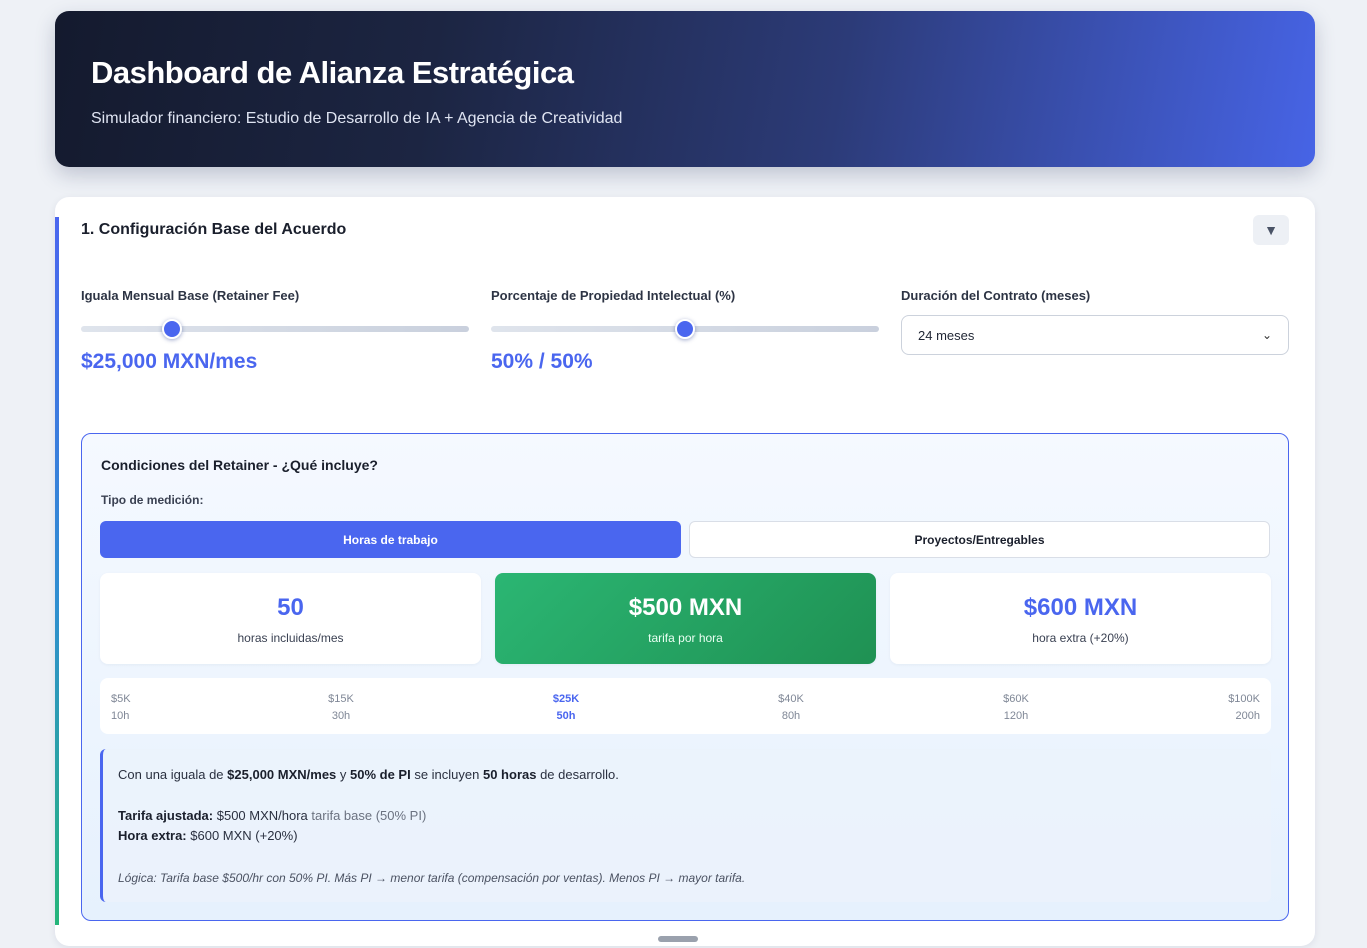 The image size is (1367, 948). What do you see at coordinates (1095, 335) in the screenshot?
I see `duration-select: 24 meses ⌄` at bounding box center [1095, 335].